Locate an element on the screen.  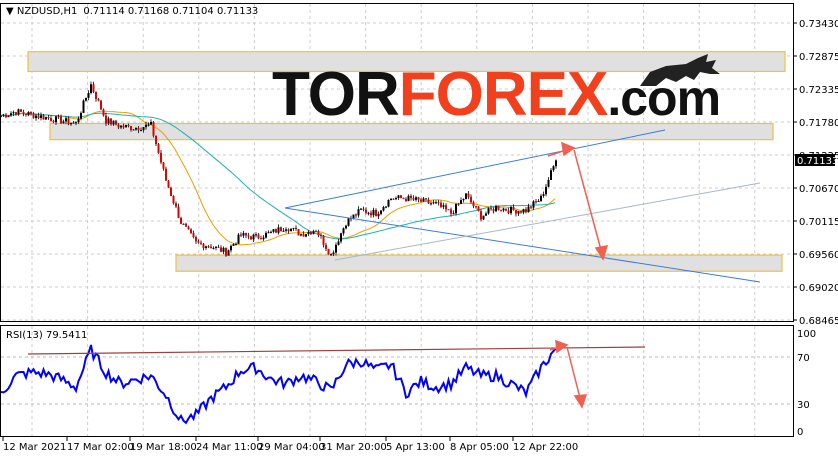
y-tick-label: 0.70115 is located at coordinates (818, 222).